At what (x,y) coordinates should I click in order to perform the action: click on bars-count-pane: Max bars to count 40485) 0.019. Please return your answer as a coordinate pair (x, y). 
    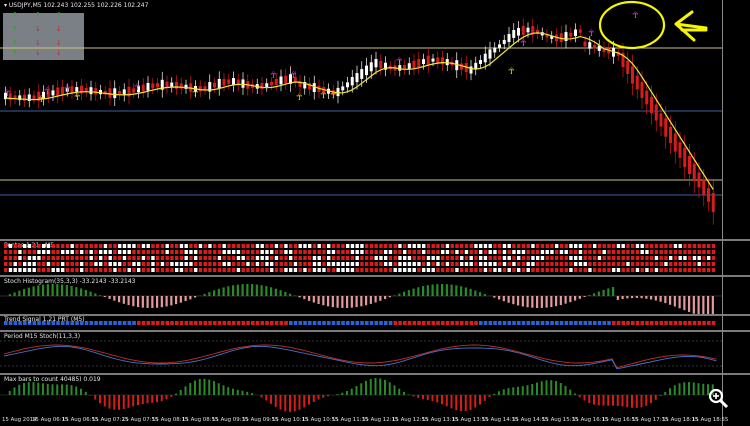
    Looking at the image, I should click on (361, 395).